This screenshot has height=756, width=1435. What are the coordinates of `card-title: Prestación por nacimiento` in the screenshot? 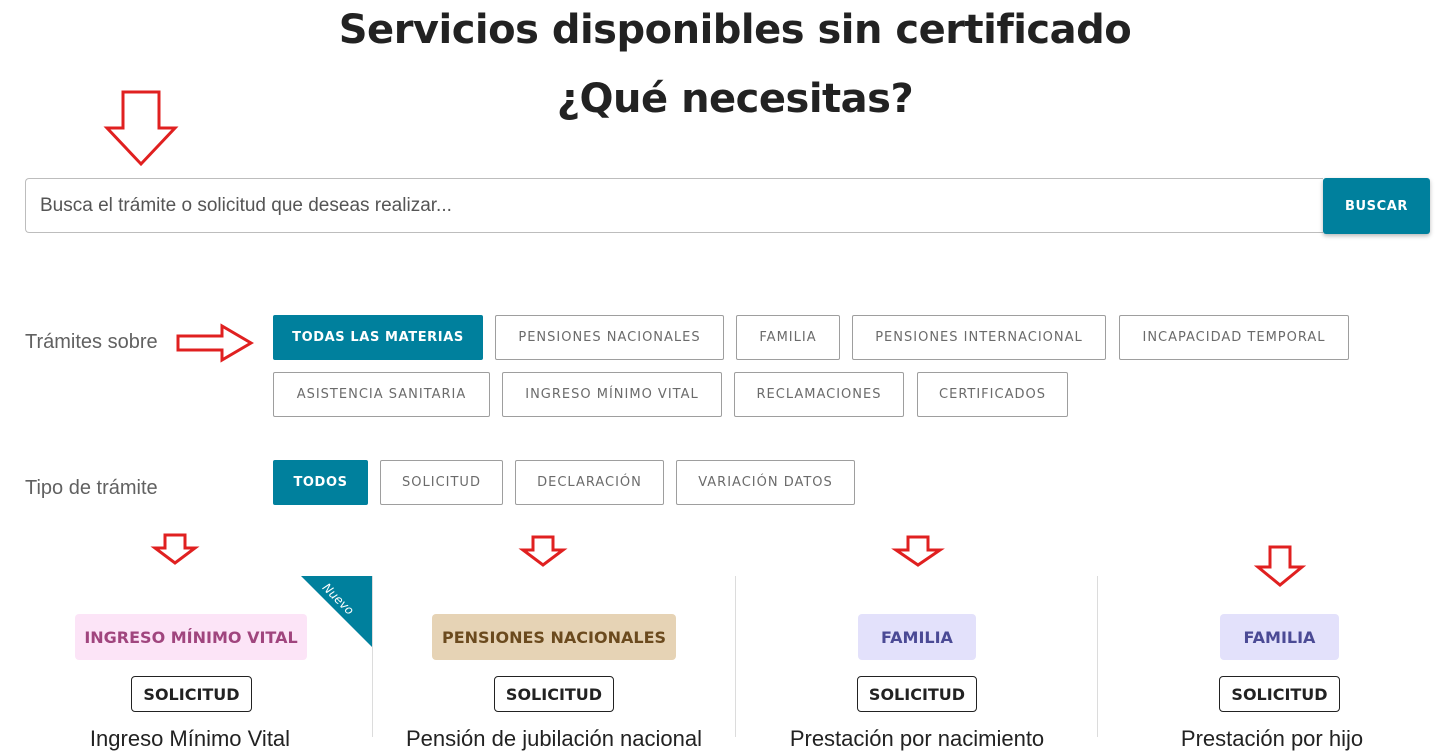 It's located at (917, 741).